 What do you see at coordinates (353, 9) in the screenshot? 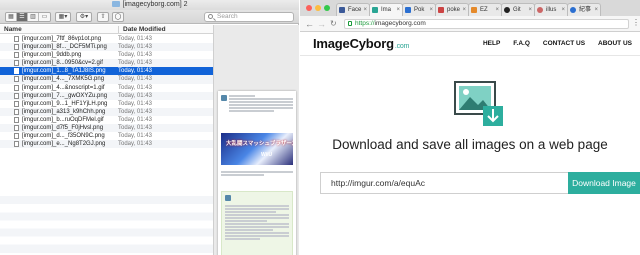
I see `tab-facebook: Face ×` at bounding box center [353, 9].